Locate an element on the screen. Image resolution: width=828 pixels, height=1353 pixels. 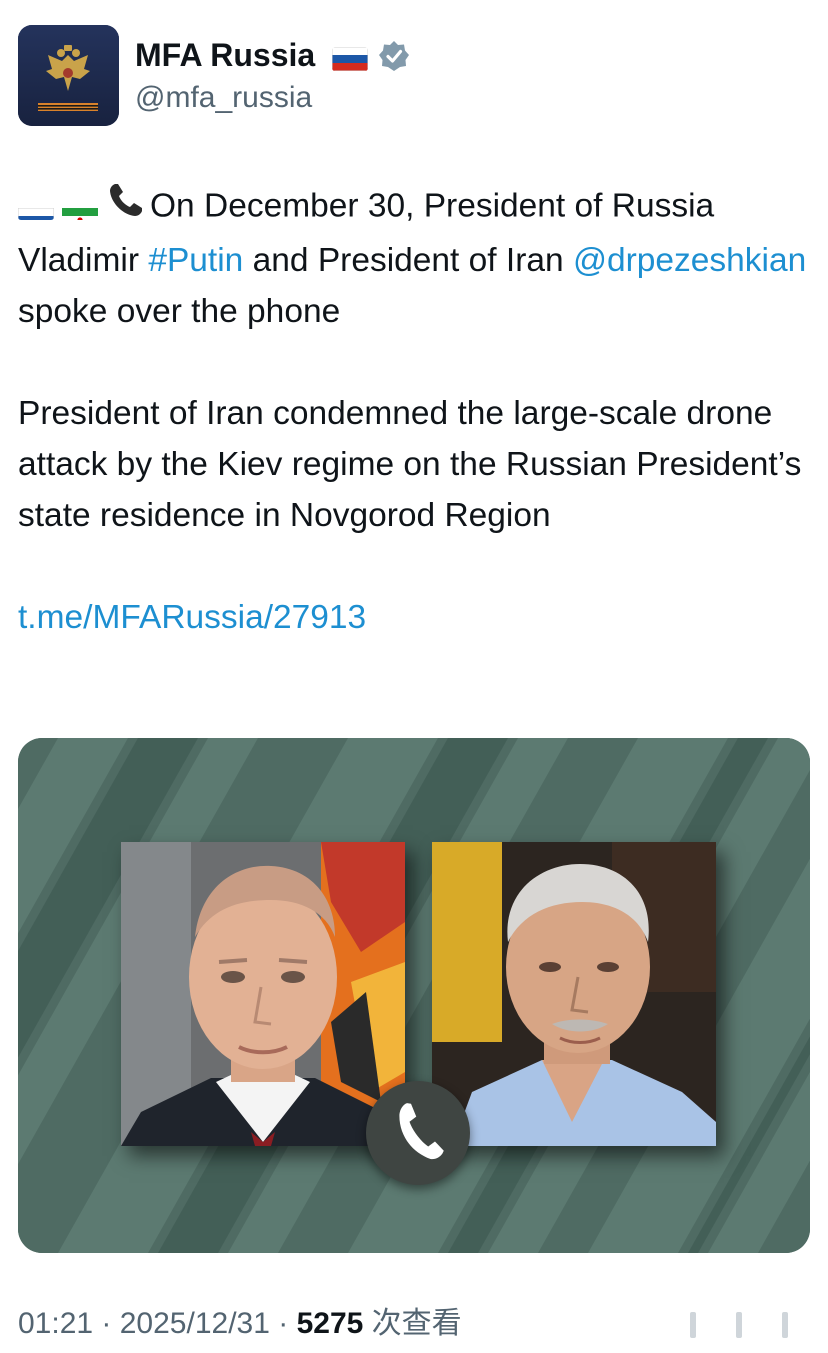
portrait-vladimir-putin is located at coordinates (263, 994).